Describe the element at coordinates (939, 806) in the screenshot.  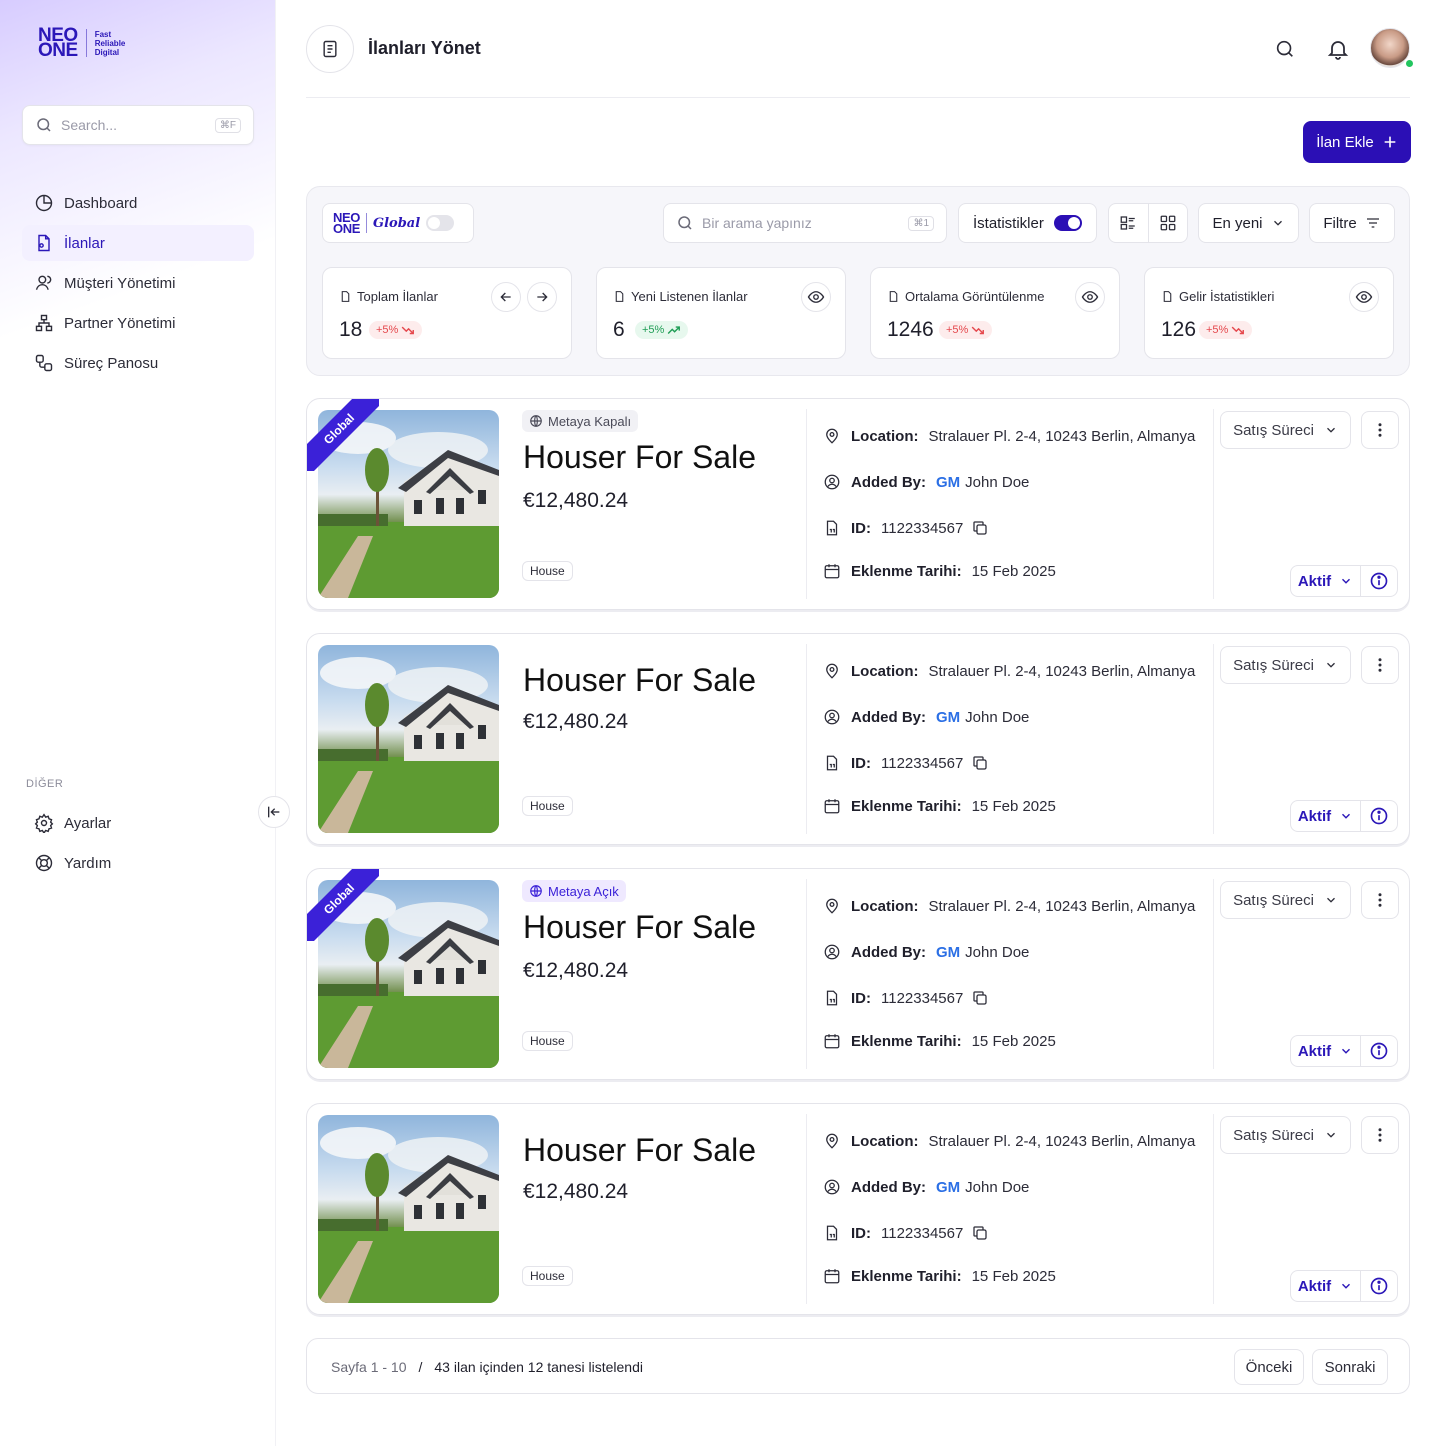
I see `date-row: Eklenme Tarihi: 15 Feb 2025` at that location.